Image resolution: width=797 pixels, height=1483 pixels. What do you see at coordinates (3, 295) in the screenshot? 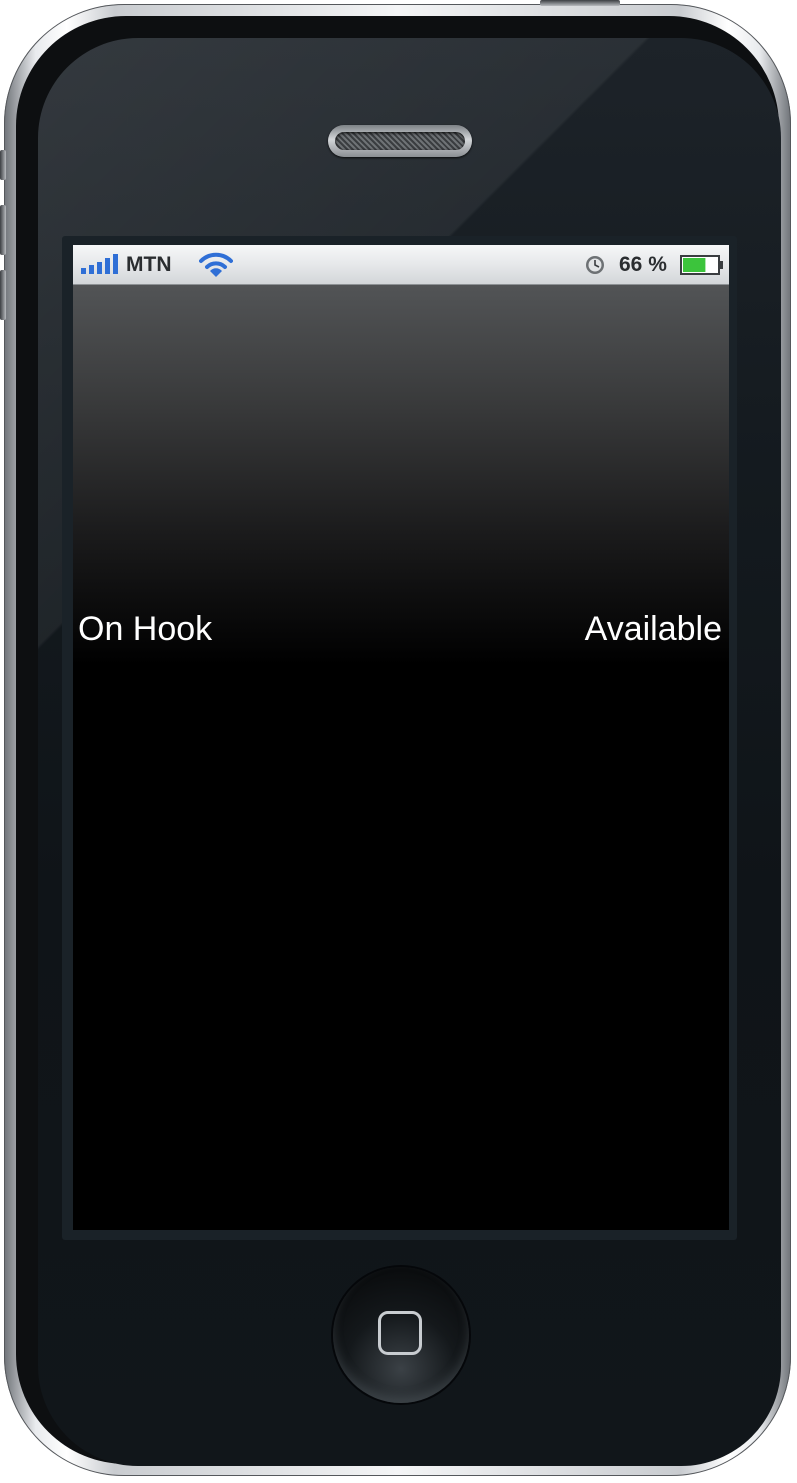
I see `volume-down-button` at bounding box center [3, 295].